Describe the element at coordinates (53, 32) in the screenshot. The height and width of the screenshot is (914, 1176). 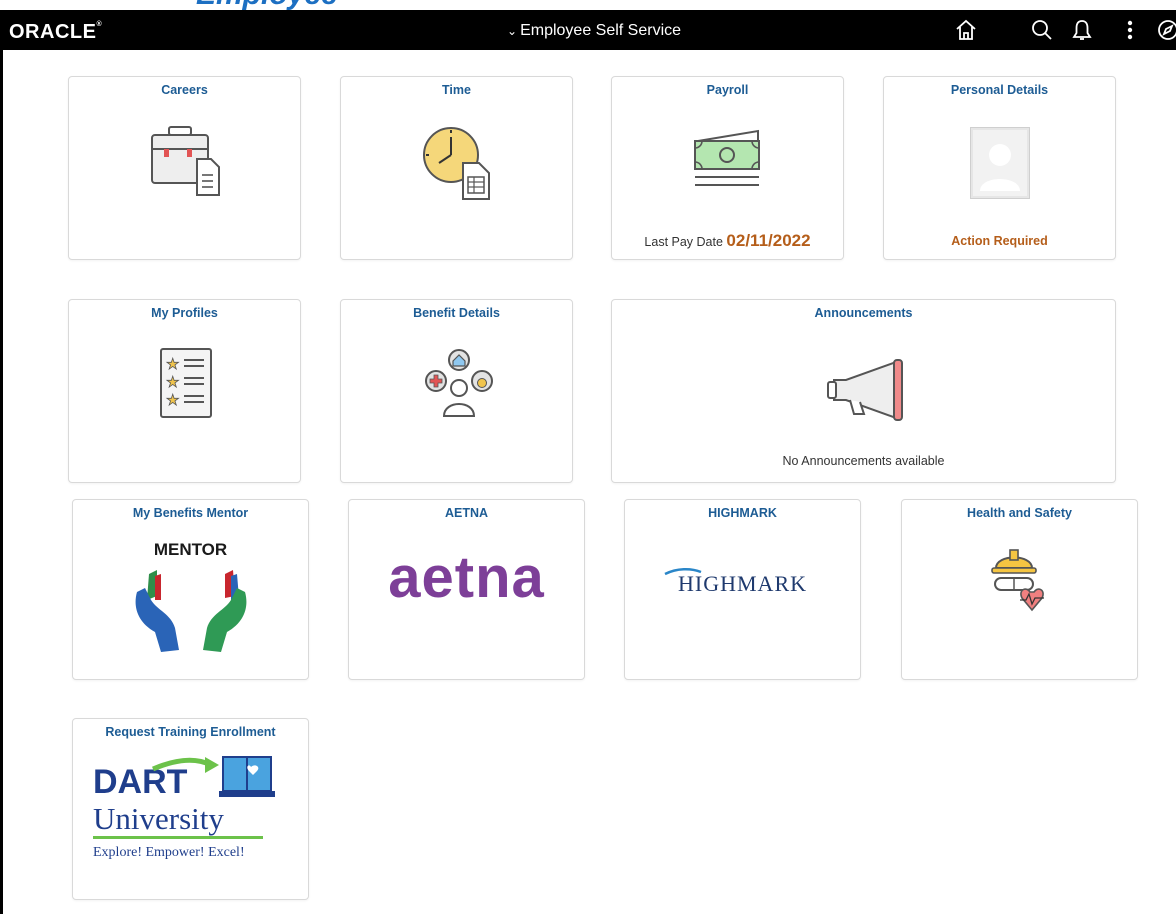
I see `oracle-logo-text: ORACLE` at that location.